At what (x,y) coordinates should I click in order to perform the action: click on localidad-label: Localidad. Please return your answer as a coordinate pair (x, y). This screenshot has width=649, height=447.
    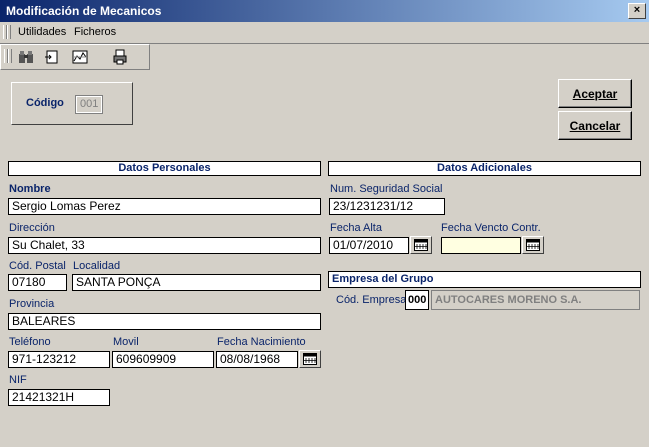
    Looking at the image, I should click on (97, 266).